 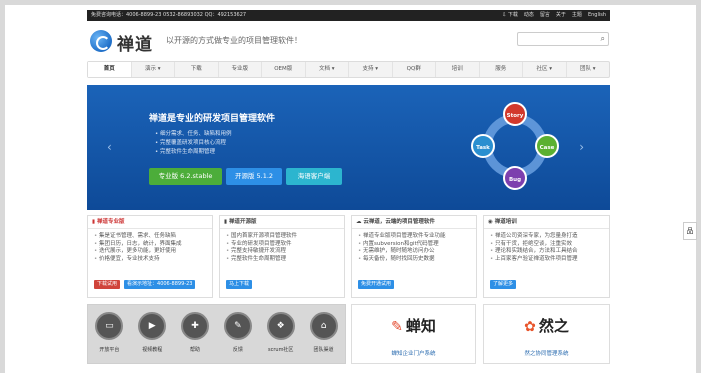 What do you see at coordinates (547, 146) in the screenshot?
I see `case-node: Case` at bounding box center [547, 146].